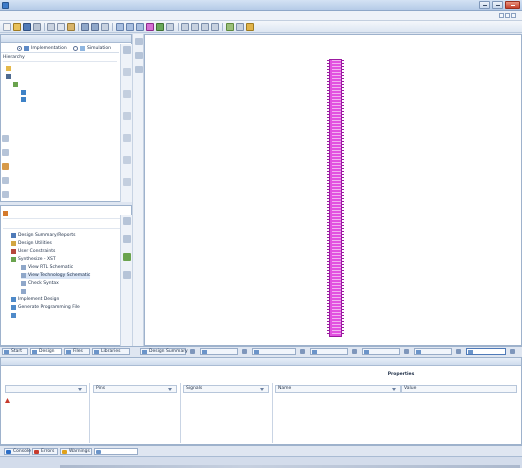  Describe the element at coordinates (45, 451) in the screenshot. I see `tab-errors: Errors` at that location.